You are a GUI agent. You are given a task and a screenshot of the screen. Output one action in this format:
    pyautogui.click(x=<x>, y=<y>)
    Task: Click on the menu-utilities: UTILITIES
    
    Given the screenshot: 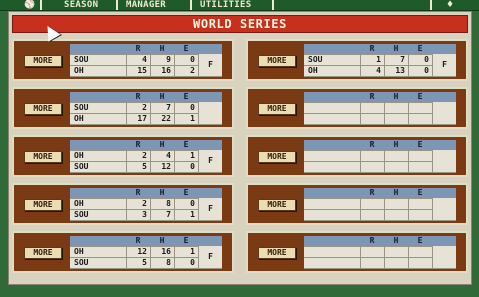 What is the action you would take?
    pyautogui.click(x=225, y=5)
    